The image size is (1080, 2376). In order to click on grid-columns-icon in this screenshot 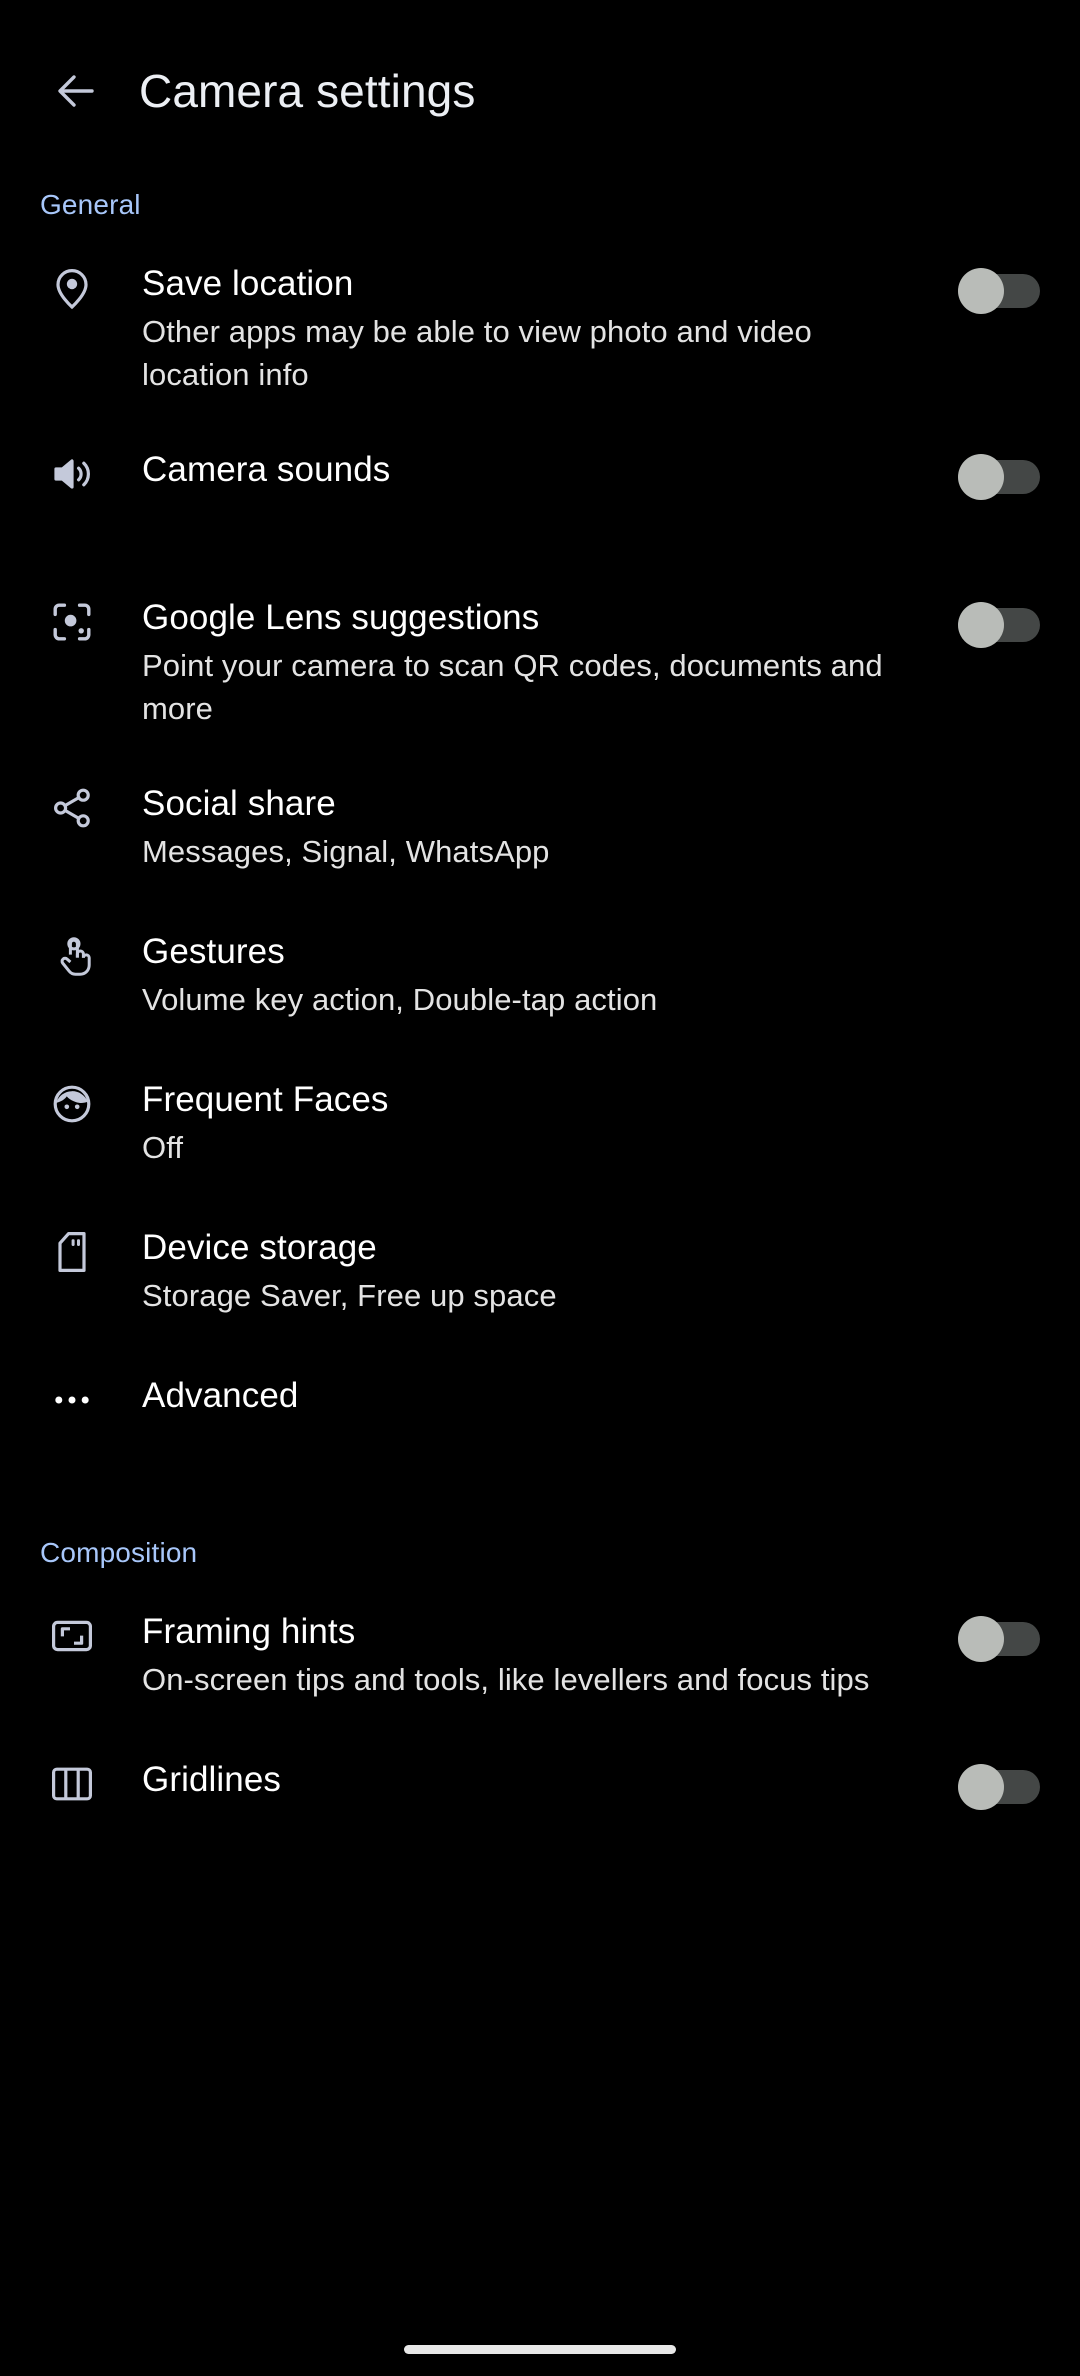, I will do `click(72, 1783)`.